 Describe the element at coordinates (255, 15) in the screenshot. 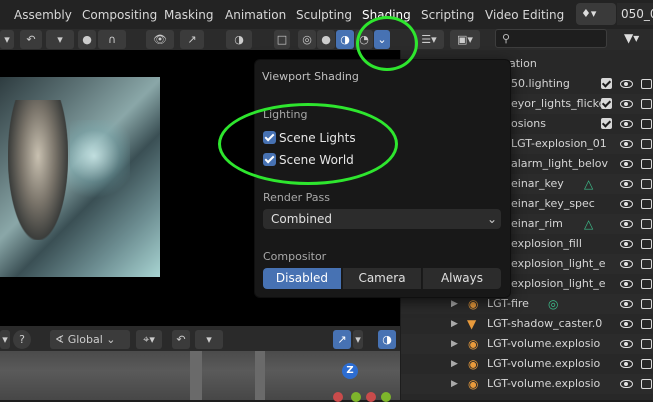

I see `tab-animation: Animation` at that location.